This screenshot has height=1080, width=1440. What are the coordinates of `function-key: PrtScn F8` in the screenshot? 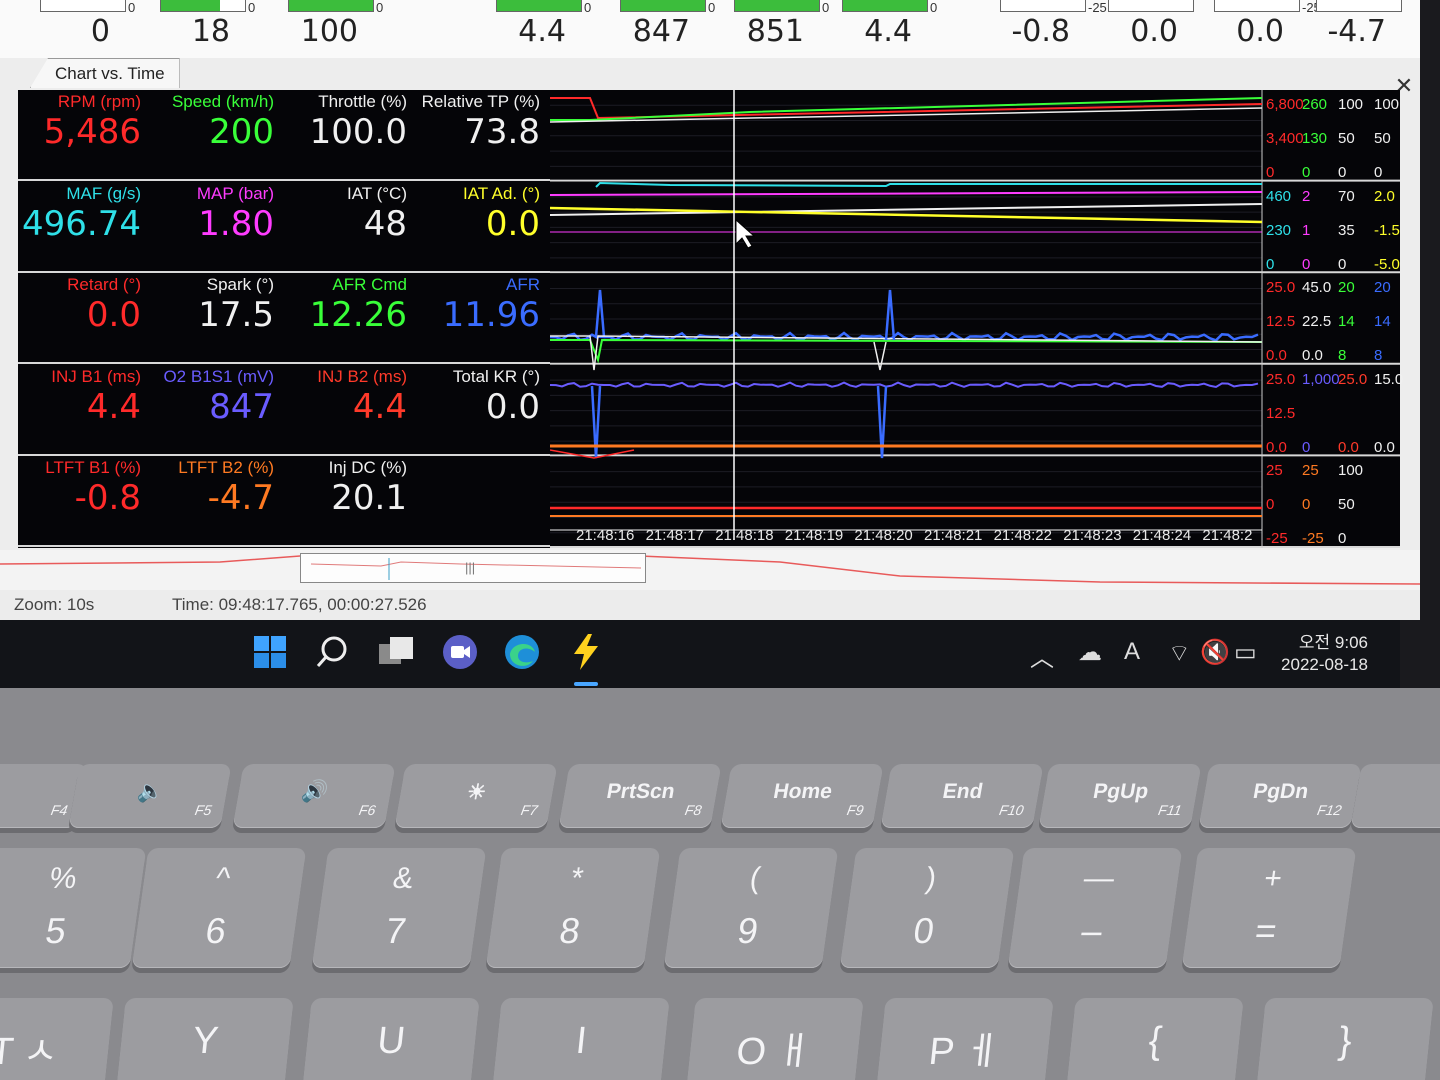 It's located at (640, 796).